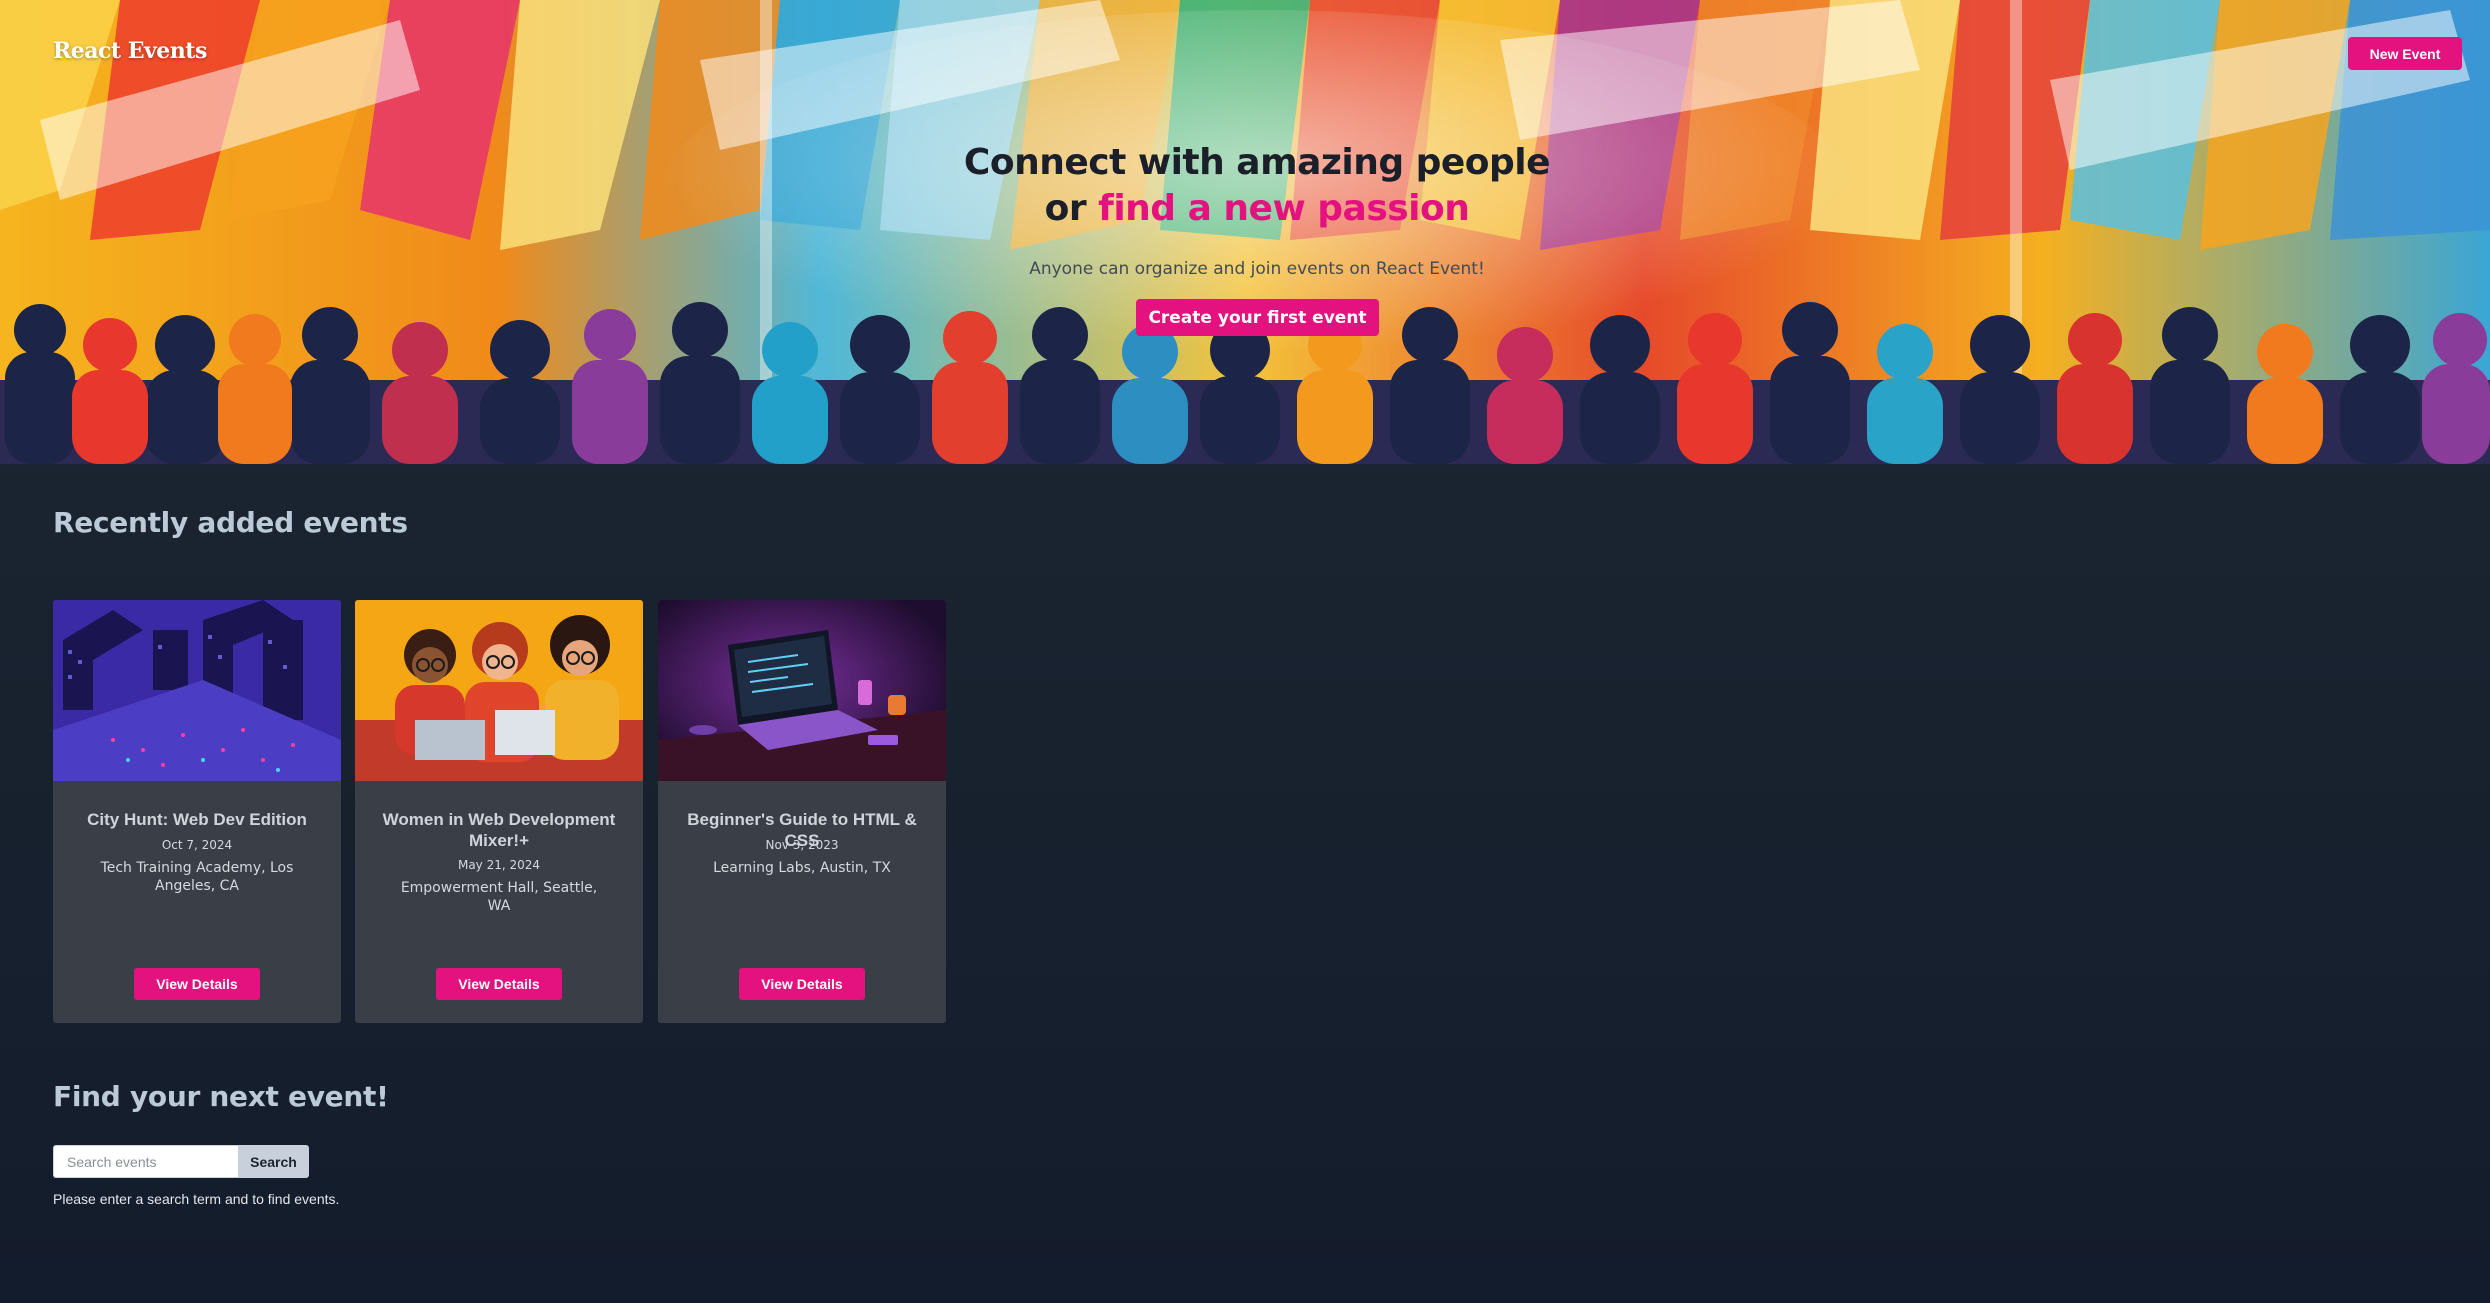  Describe the element at coordinates (221, 1096) in the screenshot. I see `find-events-heading: Find your next event!` at that location.